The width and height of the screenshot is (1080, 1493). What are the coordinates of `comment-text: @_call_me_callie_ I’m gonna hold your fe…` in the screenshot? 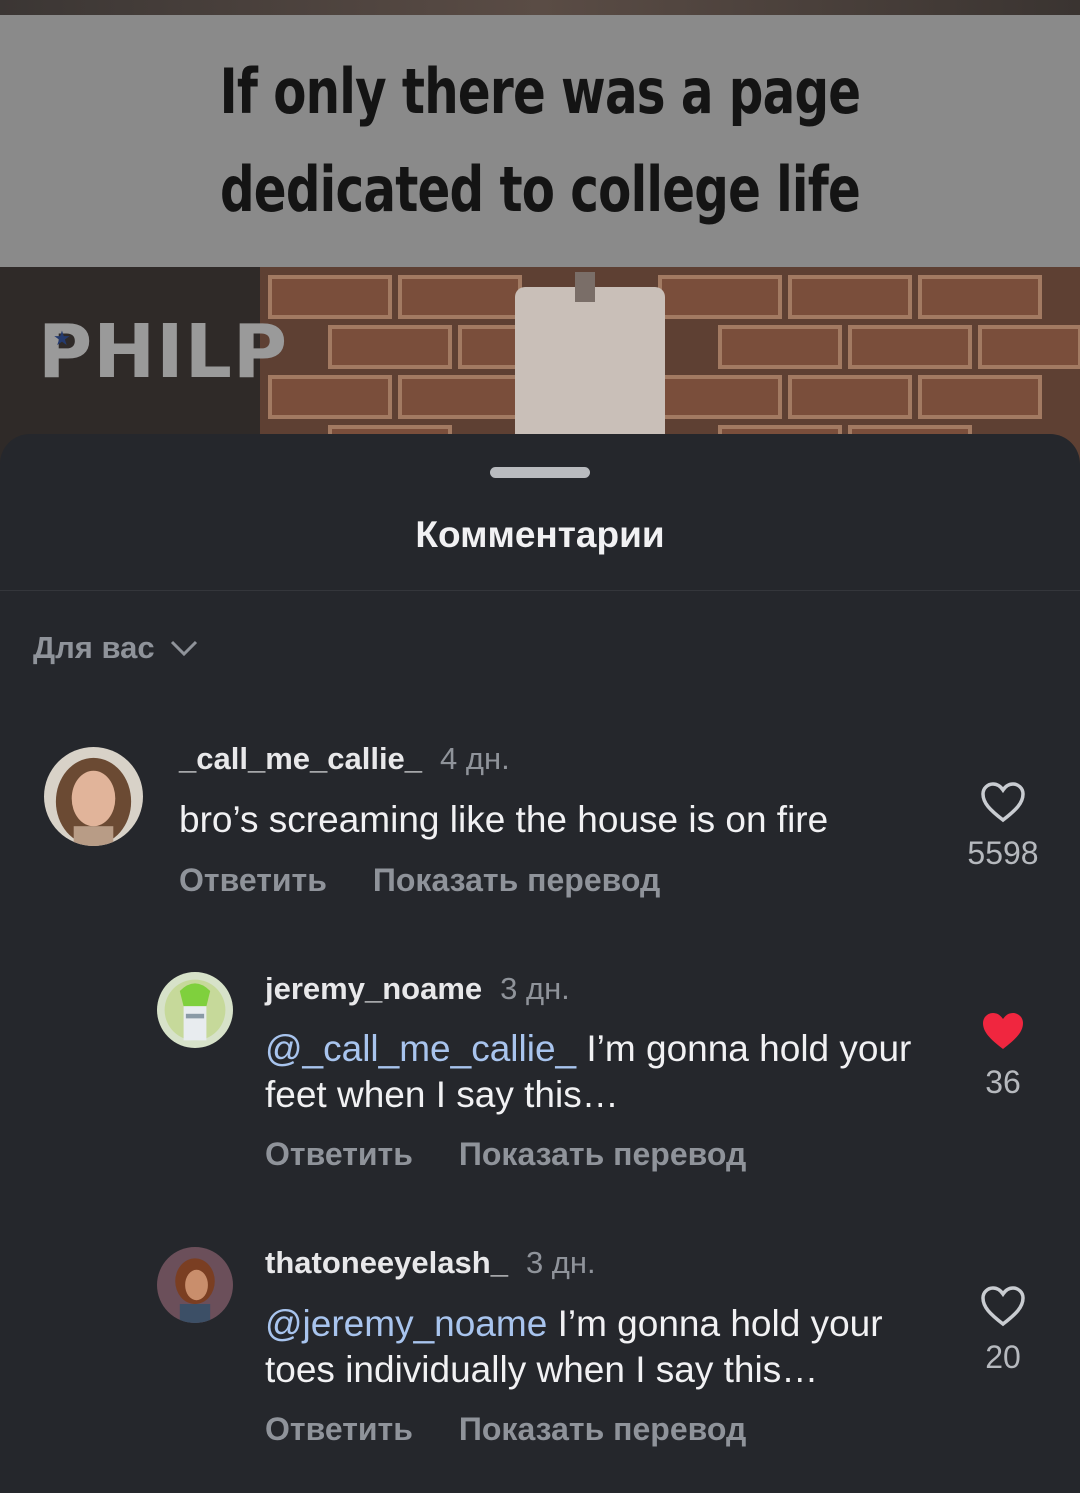 It's located at (605, 1072).